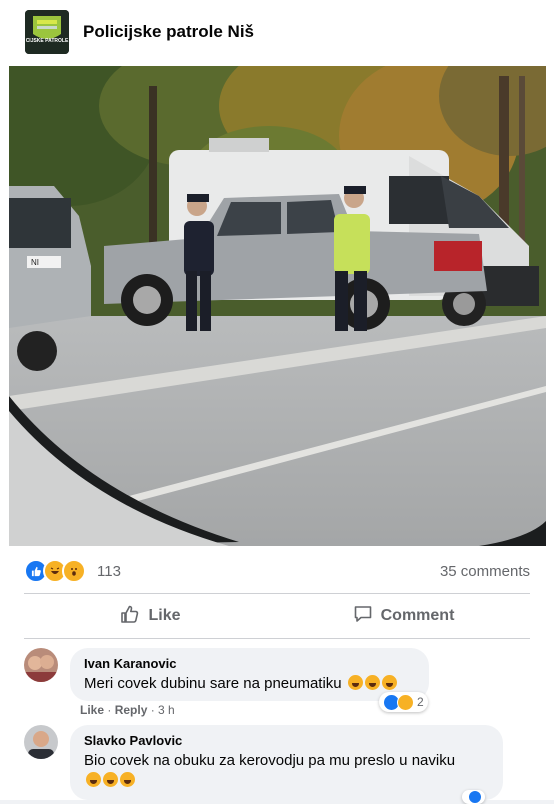 The width and height of the screenshot is (554, 804). I want to click on avatar-caption: CIJSKE PATROLE, so click(47, 41).